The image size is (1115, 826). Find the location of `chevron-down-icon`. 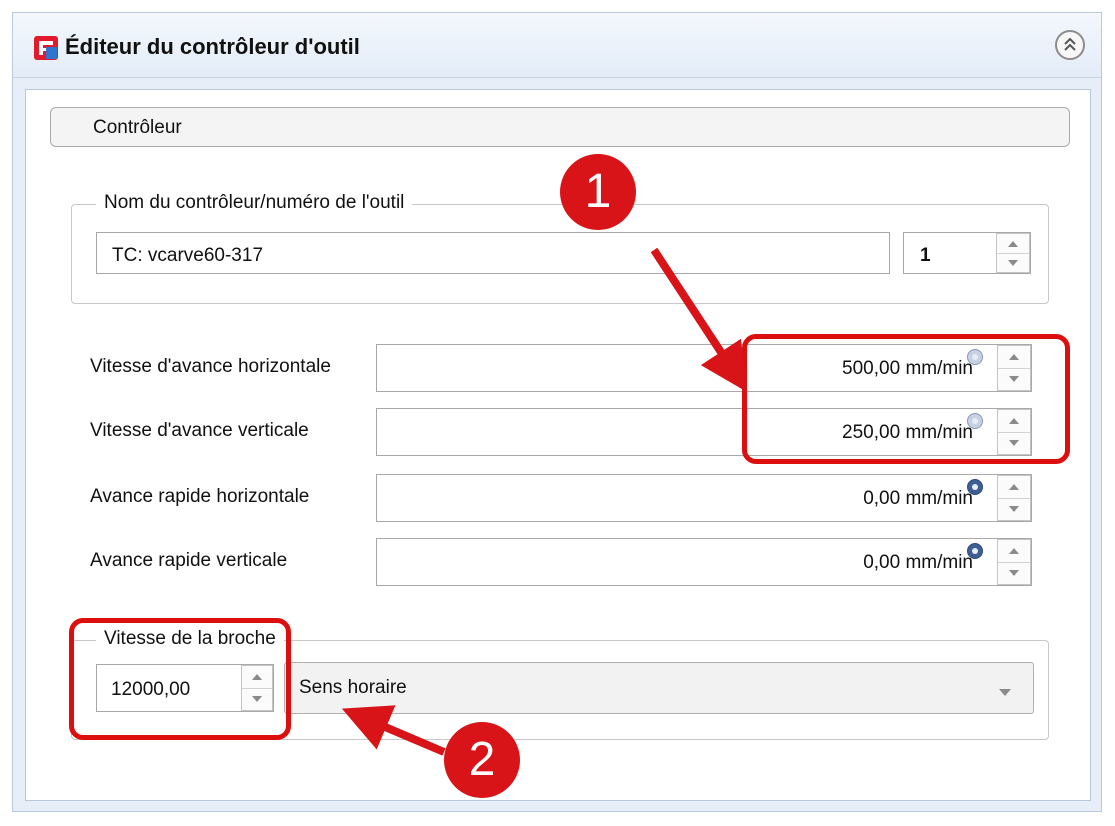

chevron-down-icon is located at coordinates (1005, 692).